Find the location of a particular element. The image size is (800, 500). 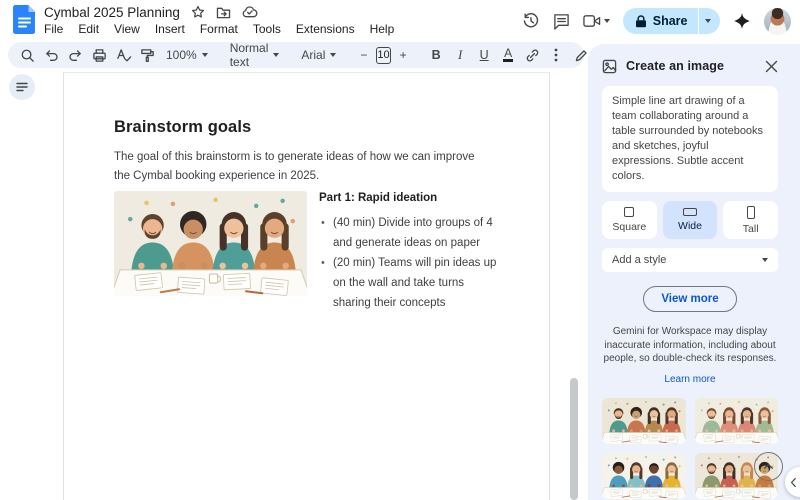

font-select: Arial is located at coordinates (318, 55).